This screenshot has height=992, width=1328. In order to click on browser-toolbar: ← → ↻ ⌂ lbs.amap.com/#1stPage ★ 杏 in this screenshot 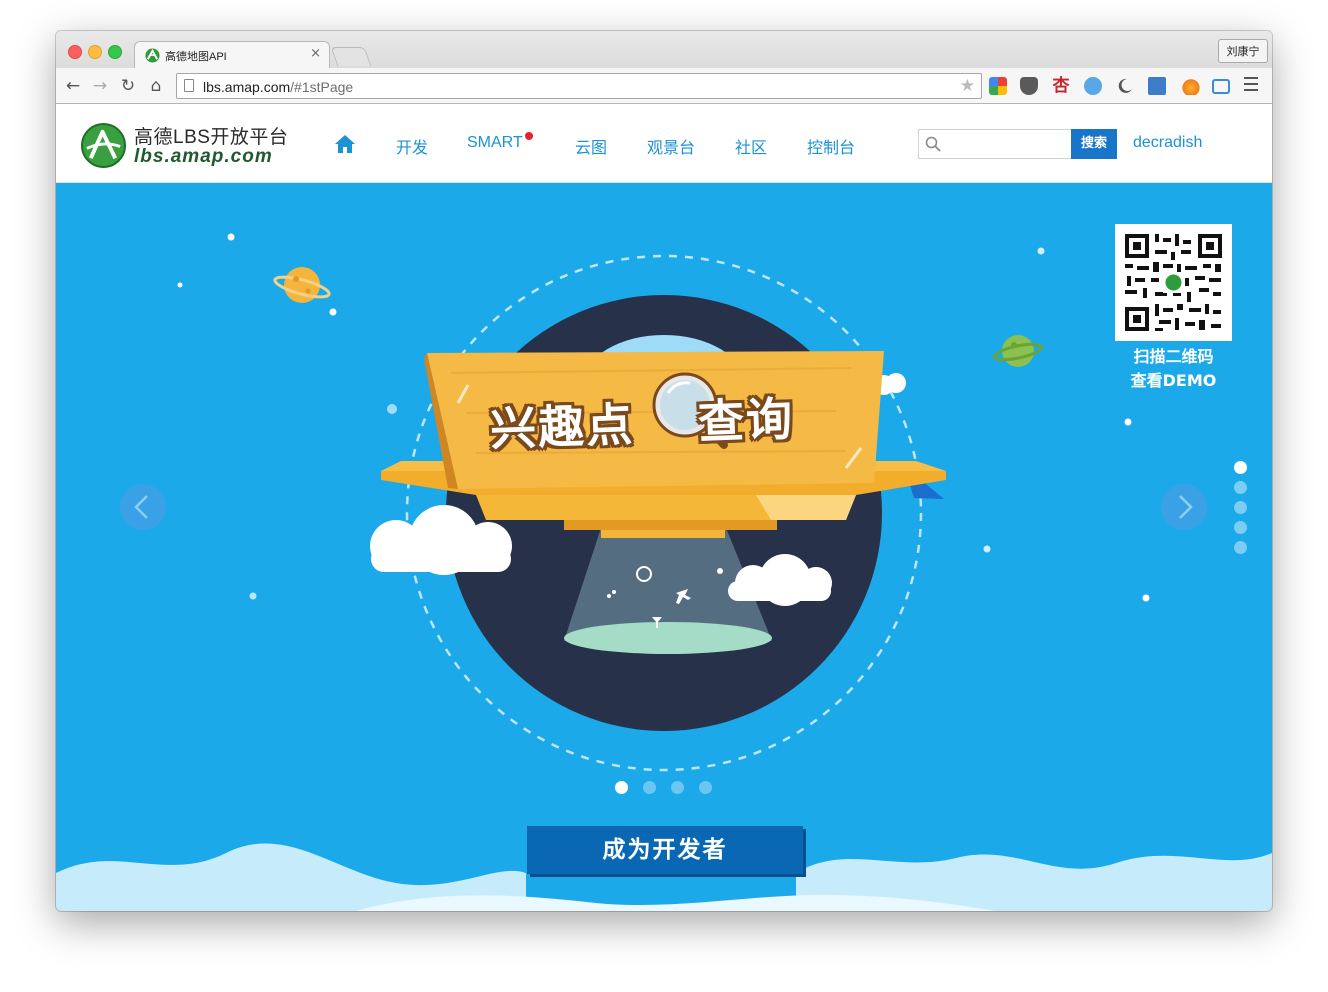, I will do `click(664, 86)`.